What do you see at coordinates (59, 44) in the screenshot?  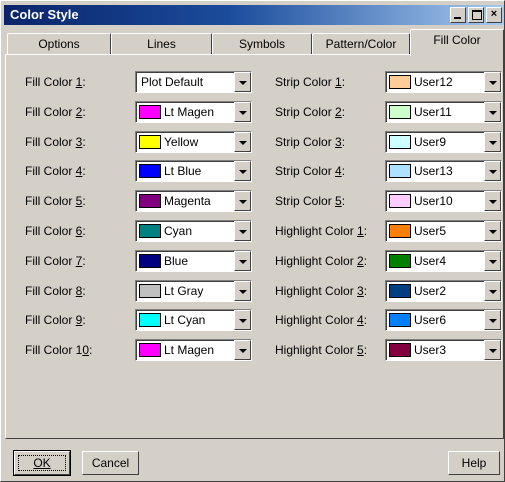 I see `tab-options: Options` at bounding box center [59, 44].